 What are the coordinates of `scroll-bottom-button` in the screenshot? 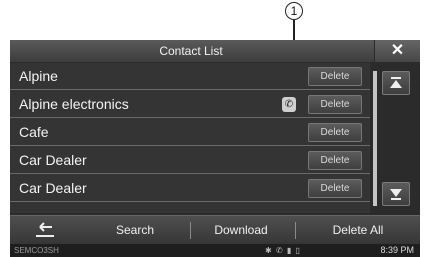 It's located at (396, 194).